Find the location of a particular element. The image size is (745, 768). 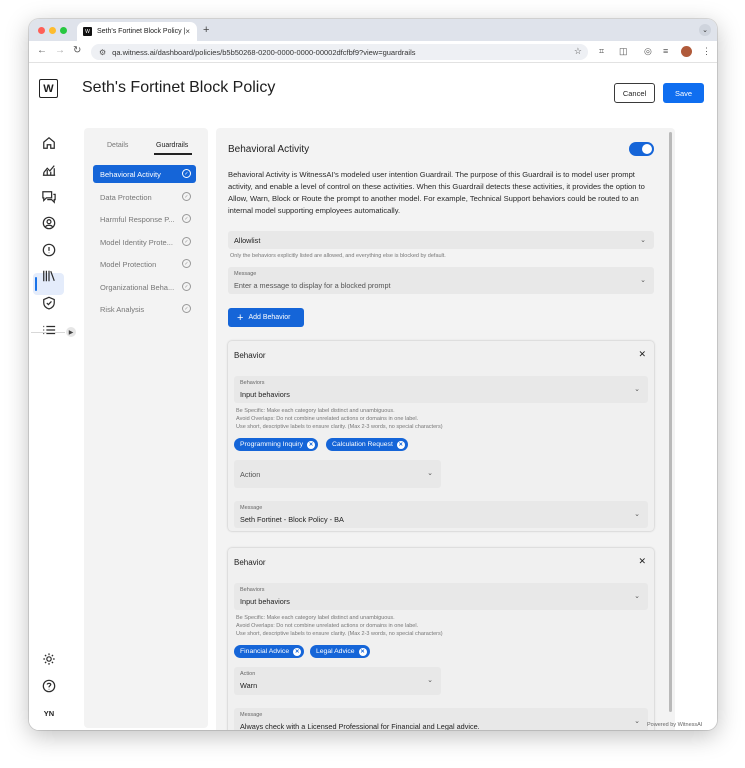

mode-select-value: Allowlist is located at coordinates (247, 240).